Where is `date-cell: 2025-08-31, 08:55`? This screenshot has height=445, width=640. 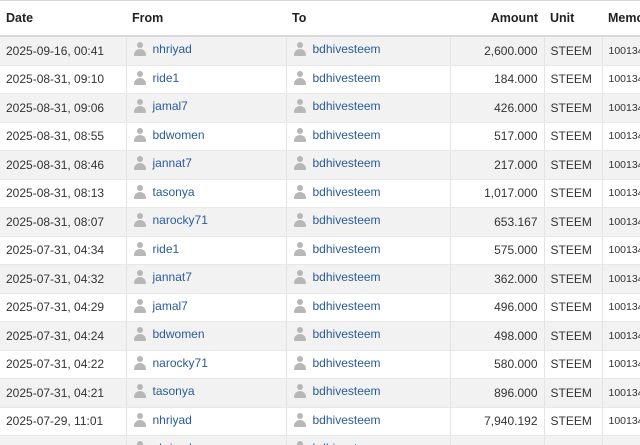
date-cell: 2025-08-31, 08:55 is located at coordinates (63, 136).